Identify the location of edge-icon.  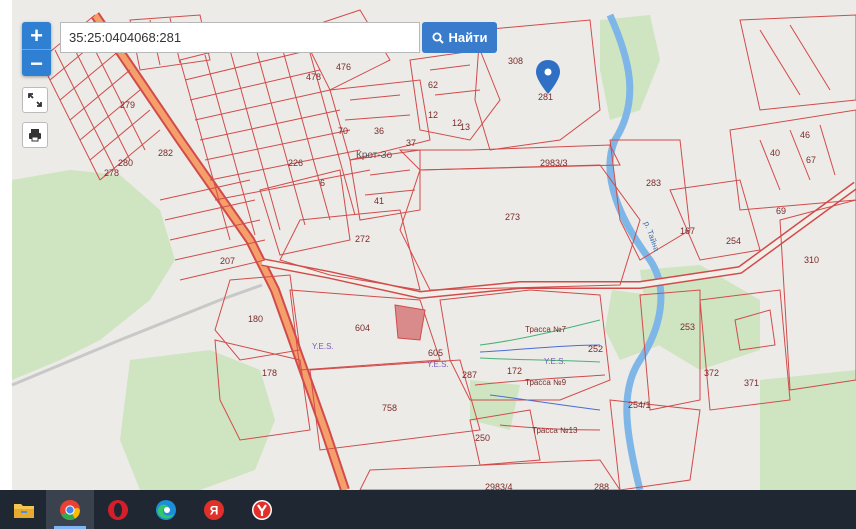
(166, 509).